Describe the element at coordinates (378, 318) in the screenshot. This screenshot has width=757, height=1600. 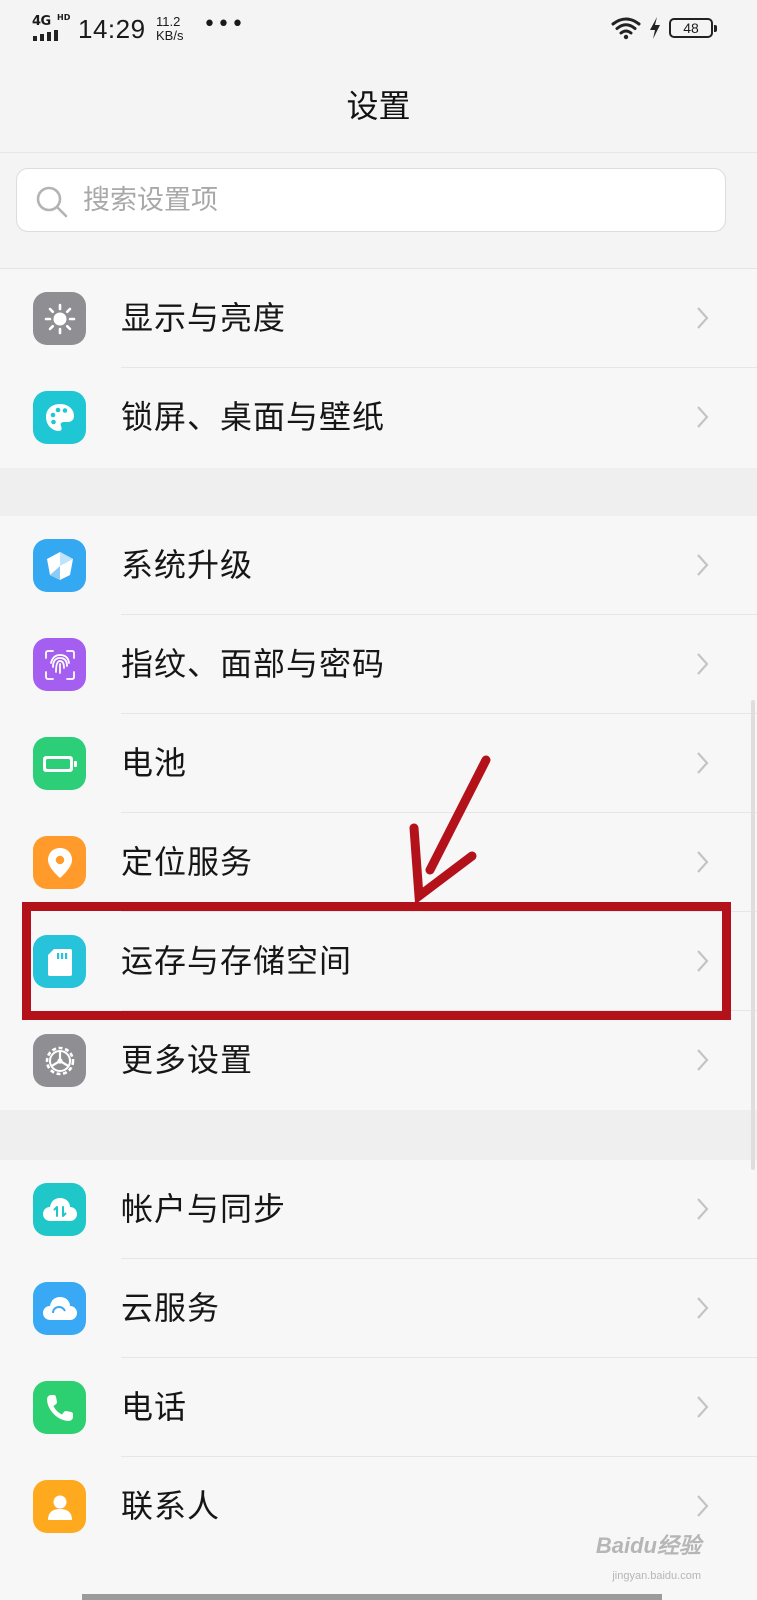
I see `settings-item-display-brightness: 显示与亮度` at that location.